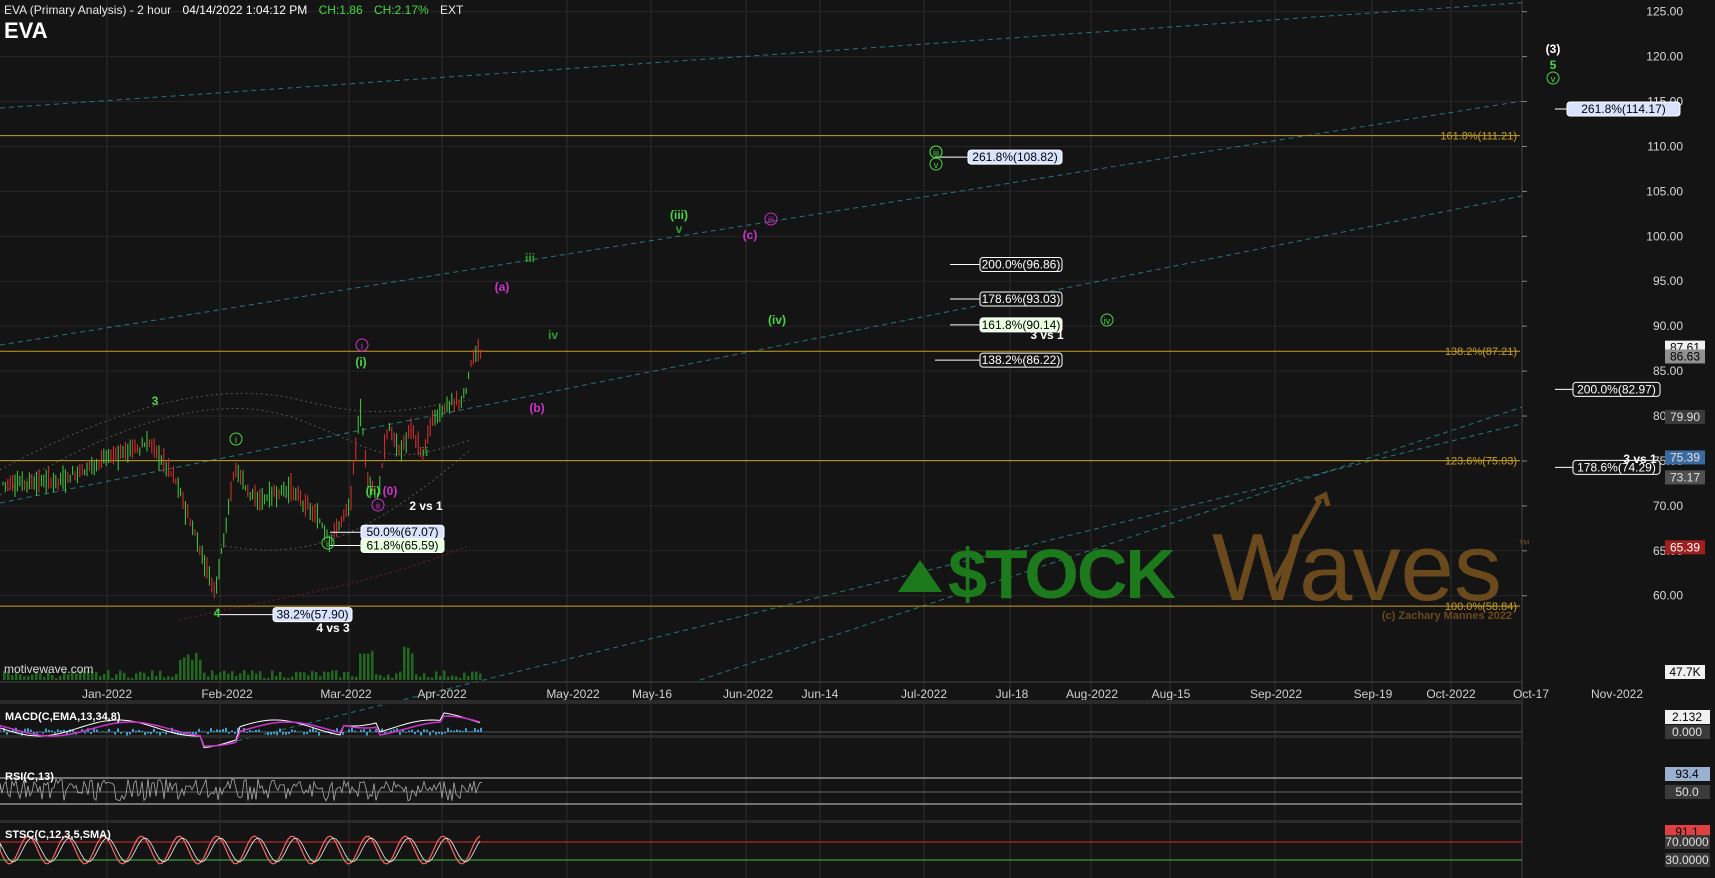  Describe the element at coordinates (452, 10) in the screenshot. I see `chart-session: EXT` at that location.